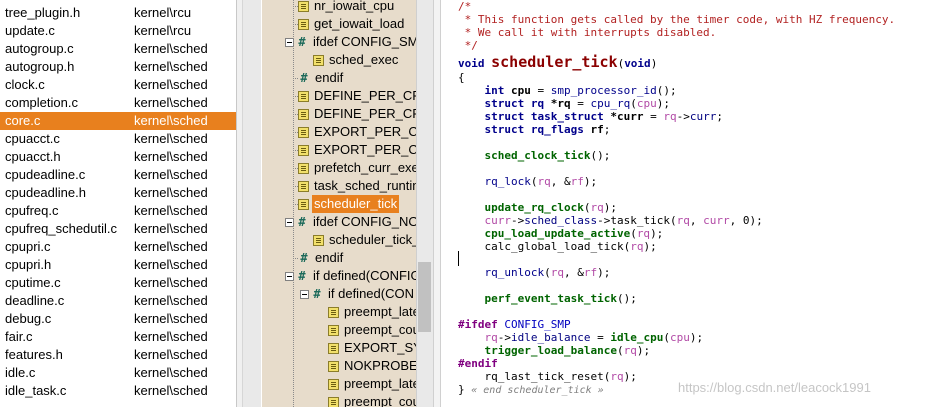 The height and width of the screenshot is (407, 926). I want to click on file-row: clock.c kernel\sched, so click(118, 85).